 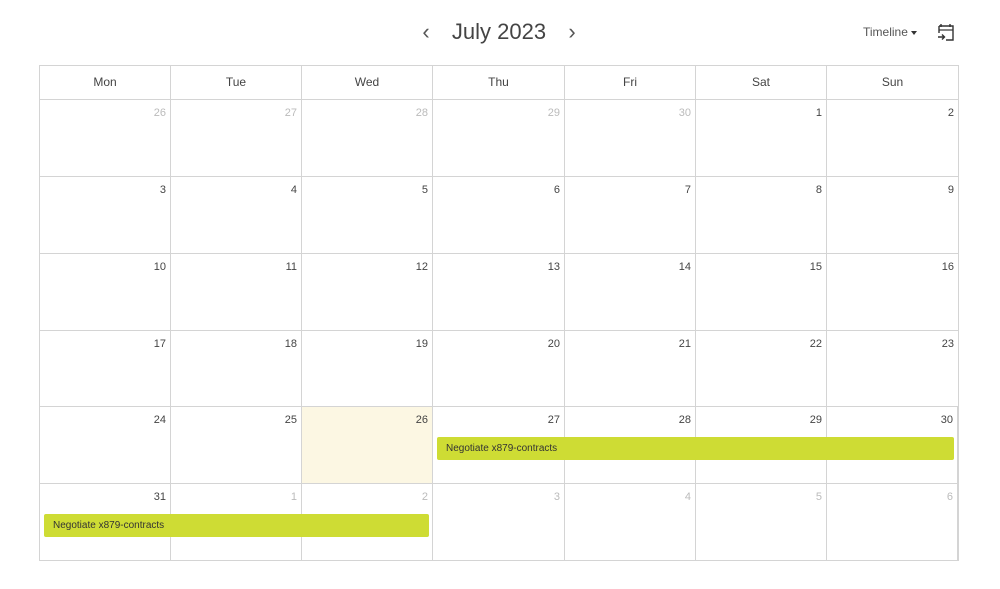 I want to click on day-cell: 19, so click(x=367, y=368).